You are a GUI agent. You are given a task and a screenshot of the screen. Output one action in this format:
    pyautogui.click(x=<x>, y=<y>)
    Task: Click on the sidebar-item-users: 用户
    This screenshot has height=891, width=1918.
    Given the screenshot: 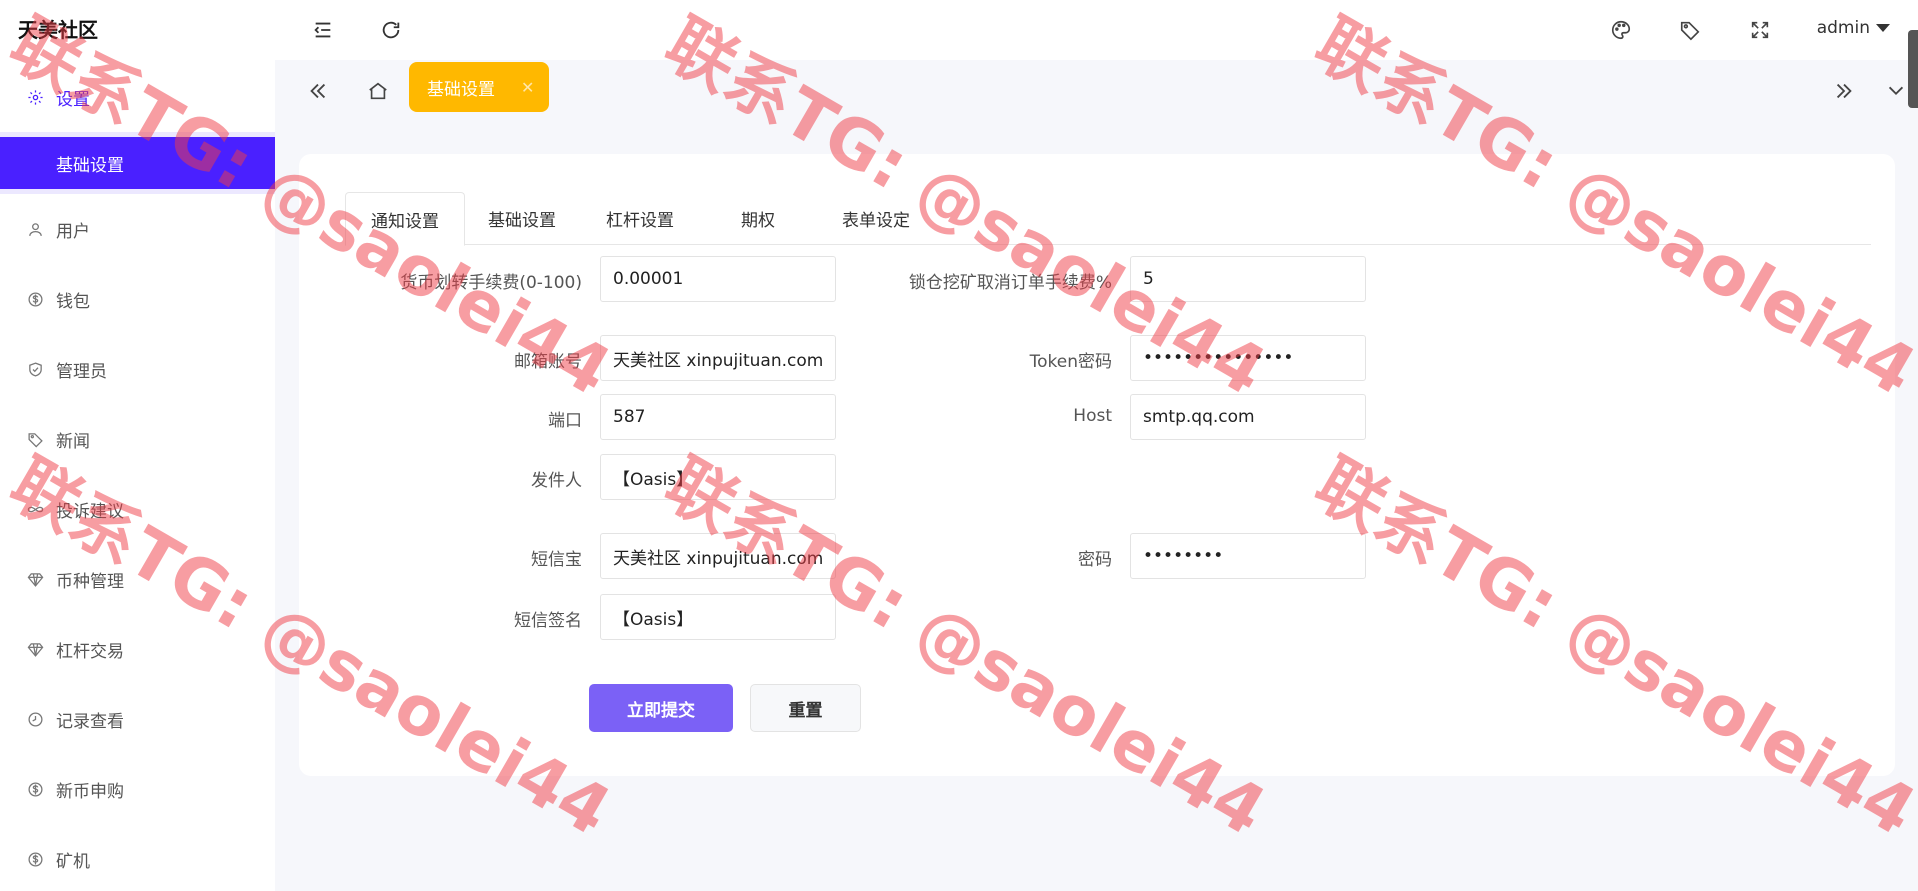 What is the action you would take?
    pyautogui.click(x=137, y=229)
    